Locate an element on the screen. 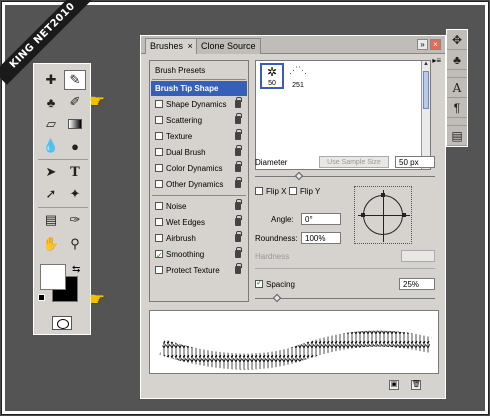 The image size is (490, 416). option-dual-brush: Dual Brush is located at coordinates (199, 152).